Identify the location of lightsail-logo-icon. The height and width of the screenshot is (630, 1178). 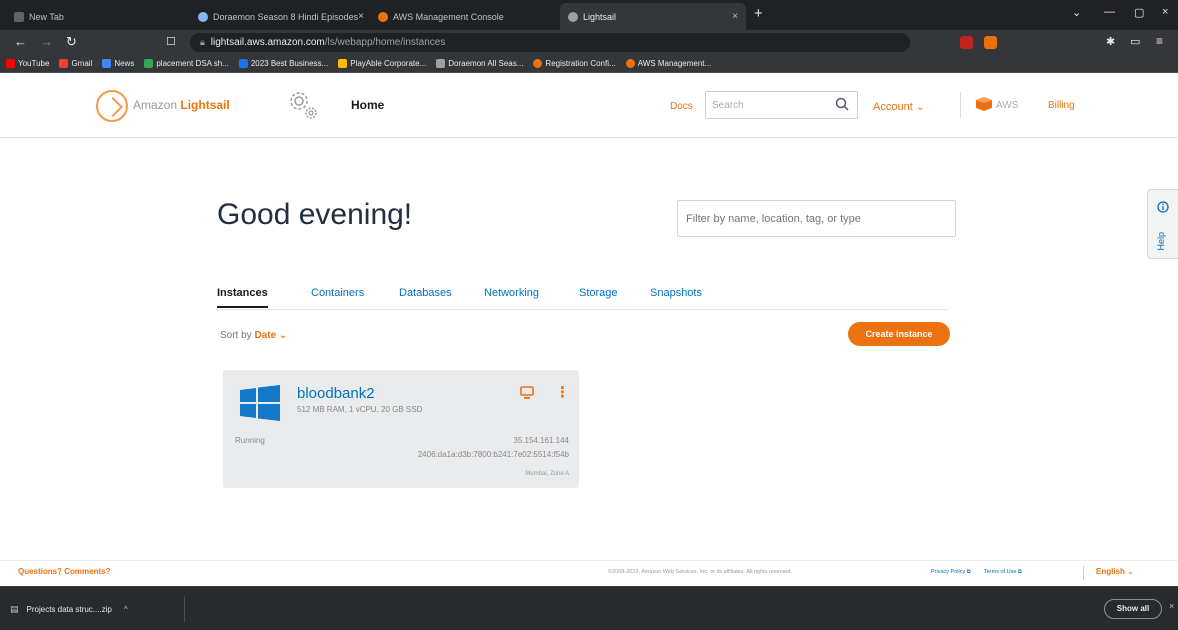
(112, 106).